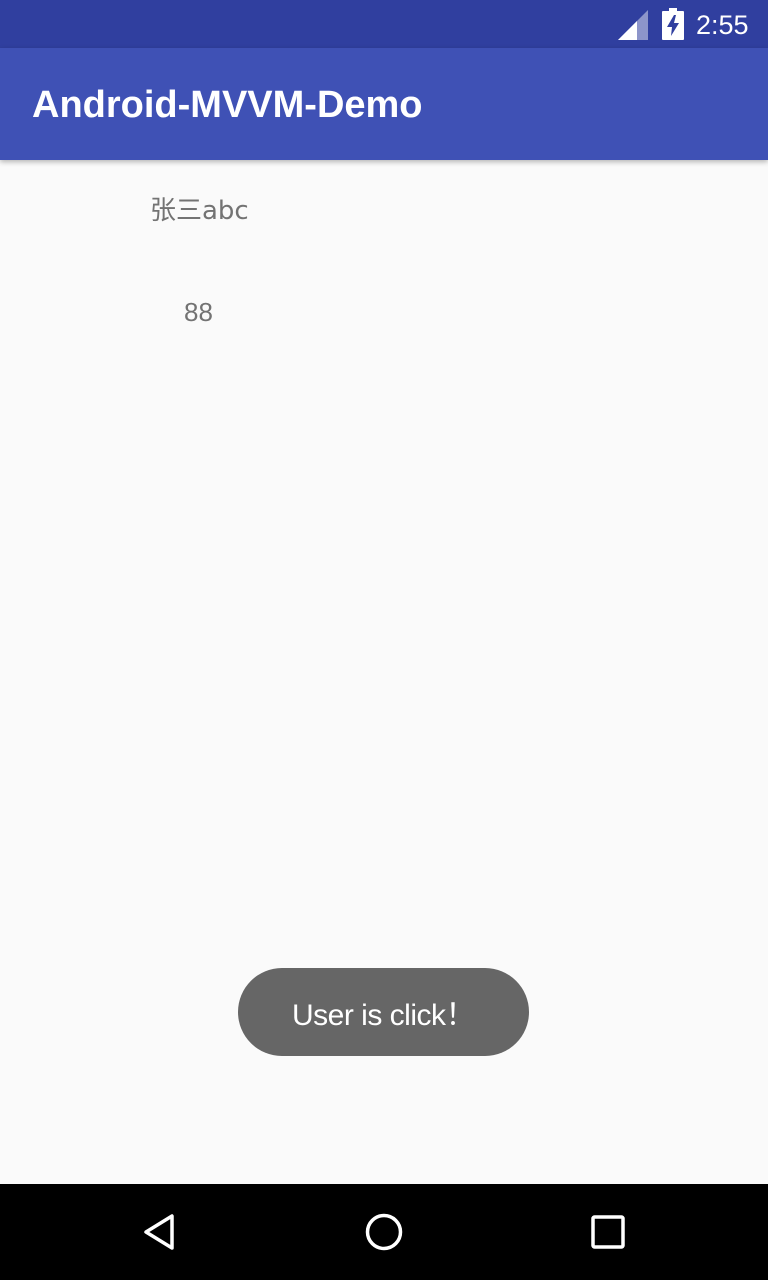 The height and width of the screenshot is (1280, 768). What do you see at coordinates (227, 105) in the screenshot?
I see `app-title: Android-MVVM-Demo` at bounding box center [227, 105].